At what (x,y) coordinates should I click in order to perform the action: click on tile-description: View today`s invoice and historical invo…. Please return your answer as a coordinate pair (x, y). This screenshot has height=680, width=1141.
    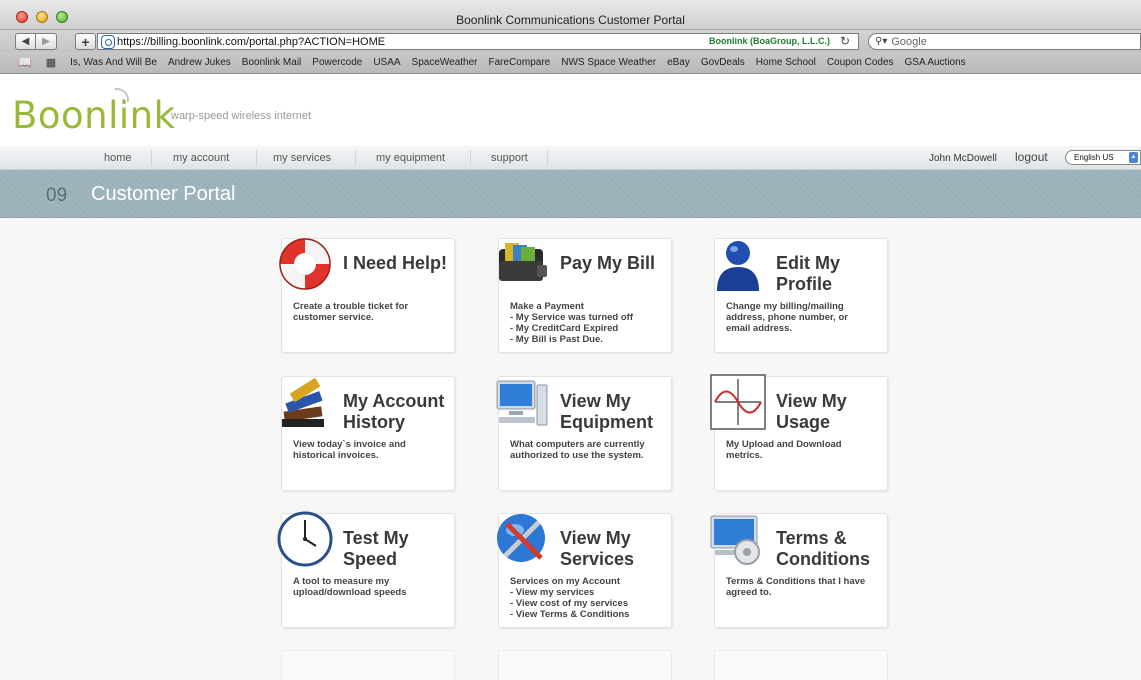
    Looking at the image, I should click on (349, 450).